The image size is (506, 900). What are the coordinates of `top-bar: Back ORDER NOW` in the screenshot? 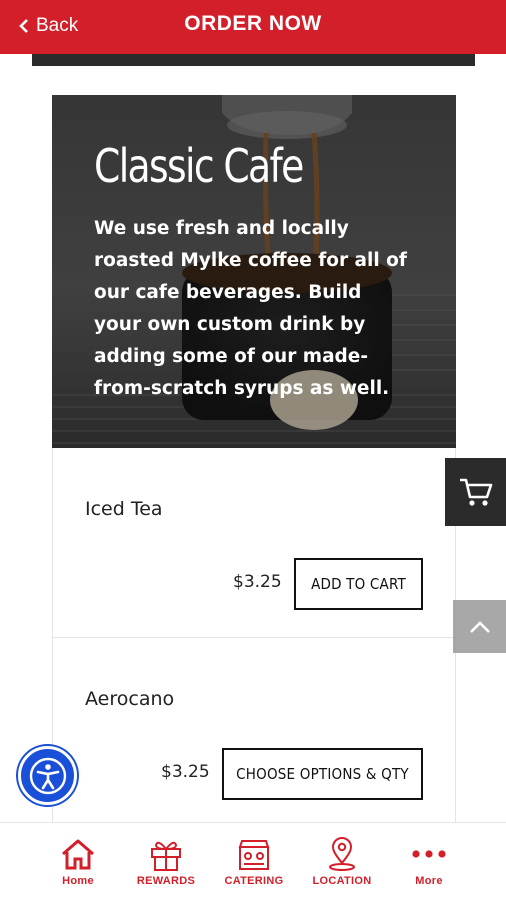 It's located at (253, 27).